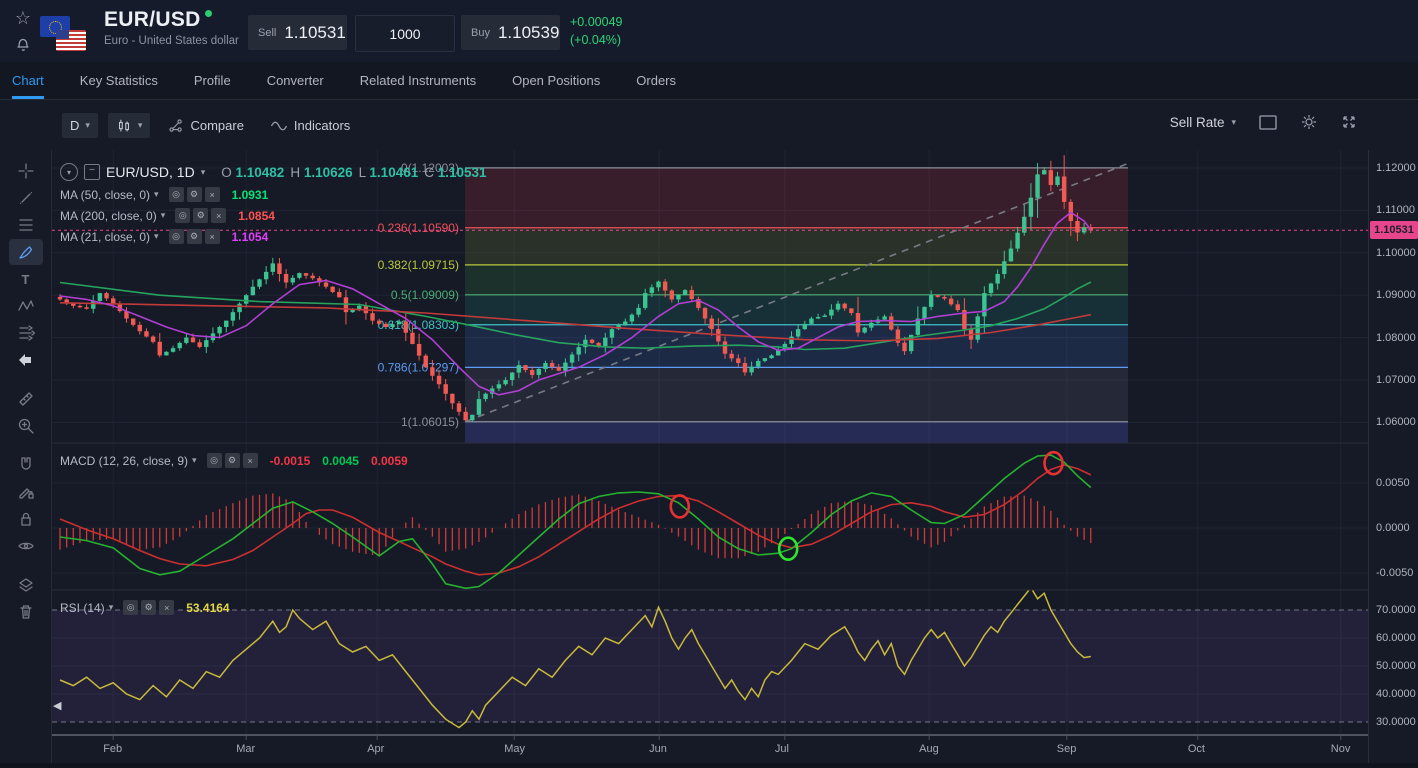  I want to click on scroll-left-icon: ◀, so click(57, 705).